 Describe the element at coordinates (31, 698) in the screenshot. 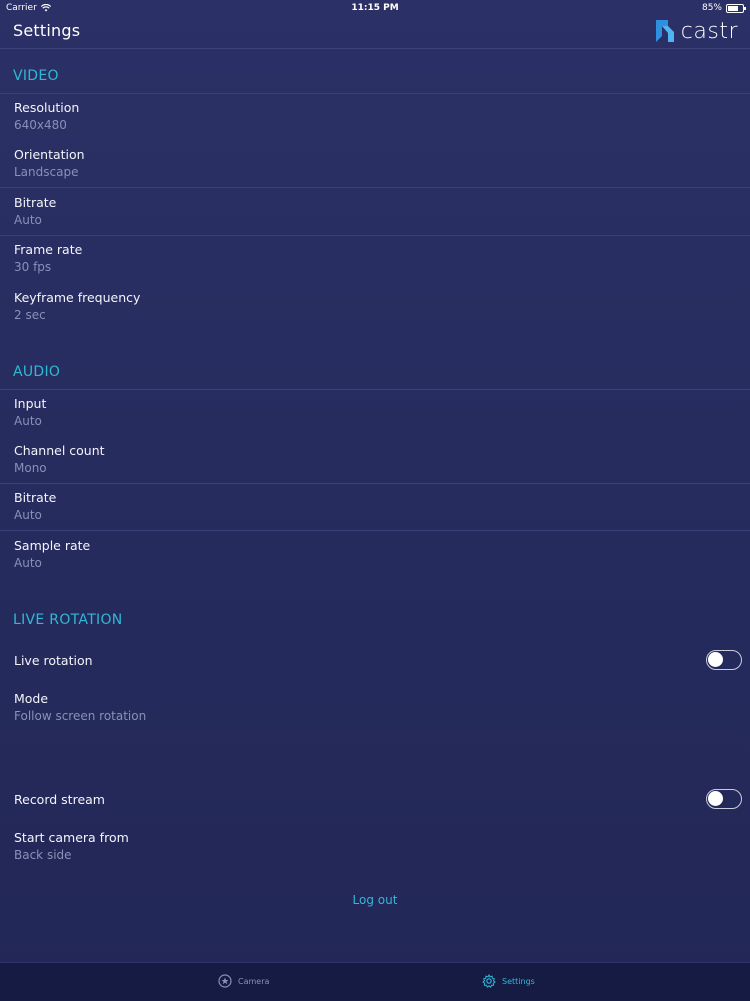

I see `mode-label: Mode` at that location.